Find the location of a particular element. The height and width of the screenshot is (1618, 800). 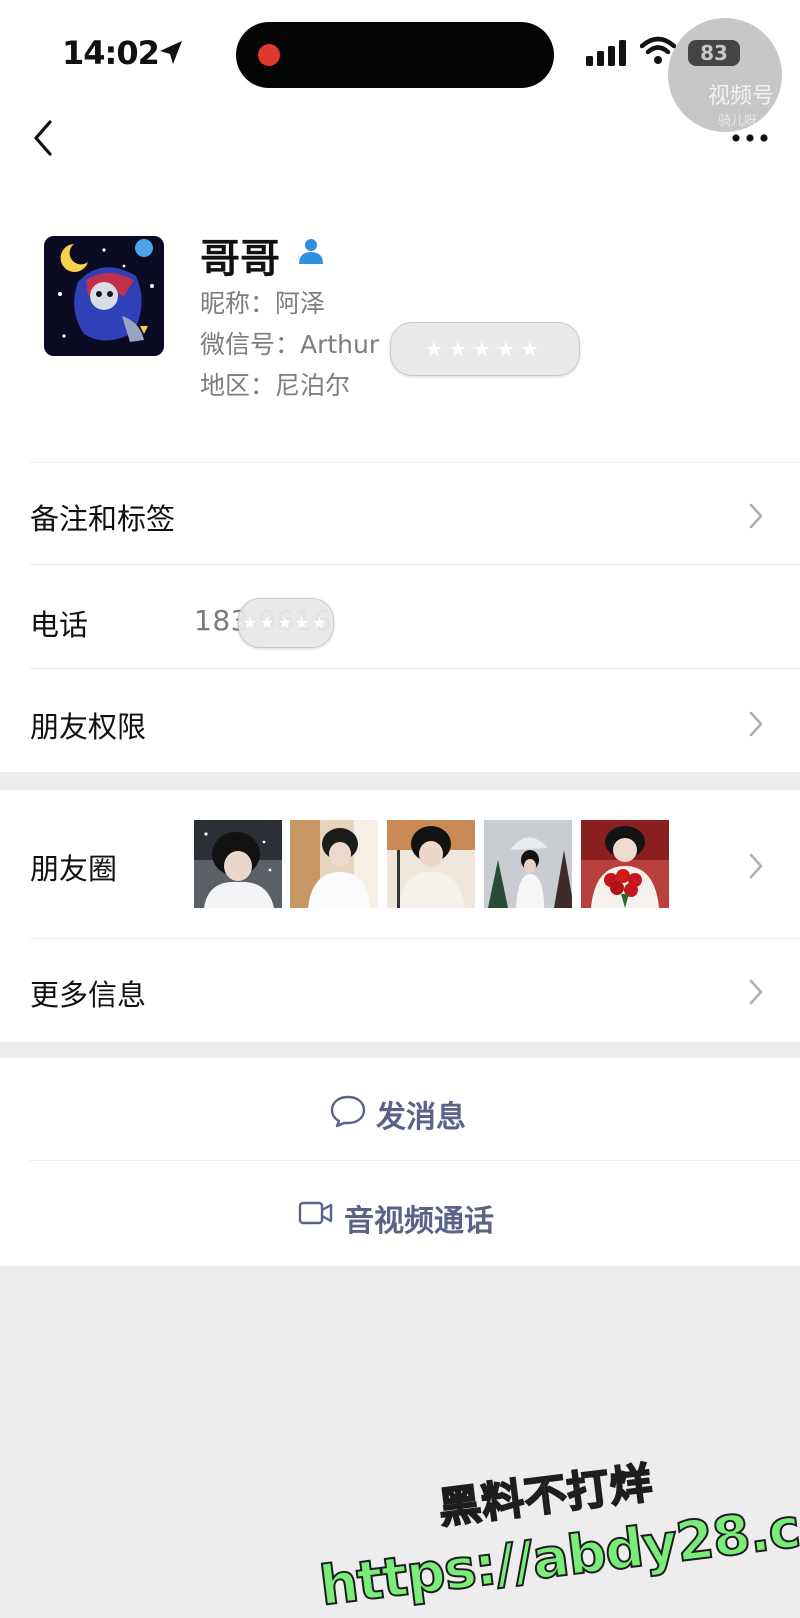

avatar-image is located at coordinates (104, 296).